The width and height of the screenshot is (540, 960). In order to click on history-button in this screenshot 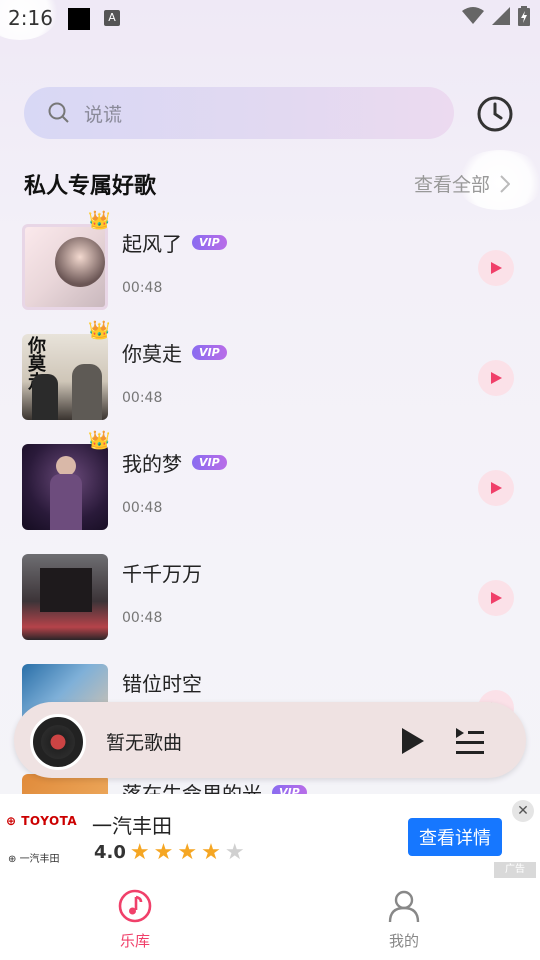, I will do `click(495, 114)`.